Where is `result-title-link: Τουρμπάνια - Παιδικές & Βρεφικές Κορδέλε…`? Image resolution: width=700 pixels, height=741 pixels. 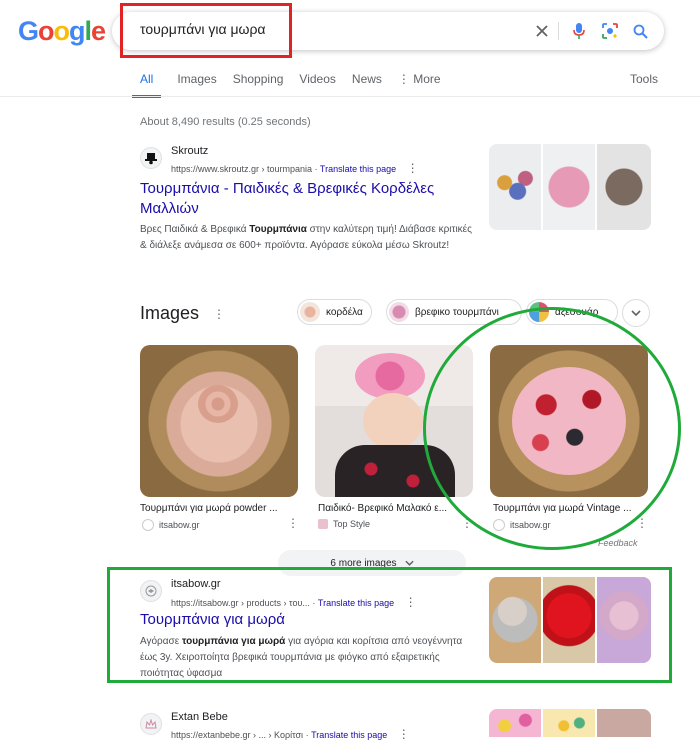
result-title-link: Τουρμπάνια - Παιδικές & Βρεφικές Κορδέλε… is located at coordinates (310, 199).